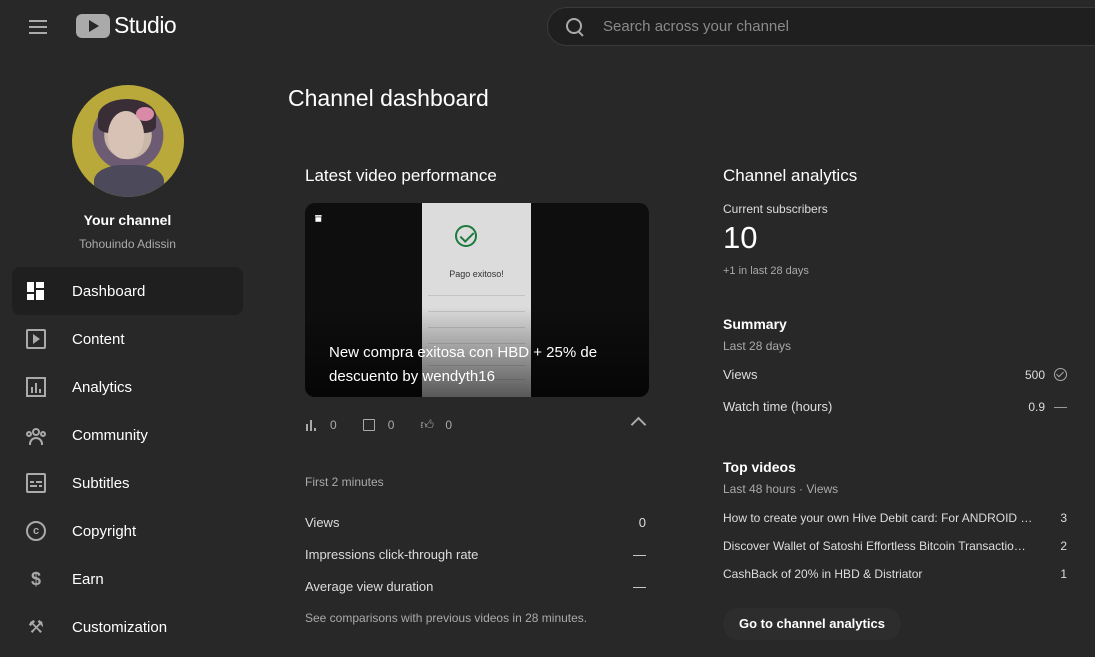 The width and height of the screenshot is (1095, 657). What do you see at coordinates (36, 627) in the screenshot?
I see `magic-wand-icon: ⚒` at bounding box center [36, 627].